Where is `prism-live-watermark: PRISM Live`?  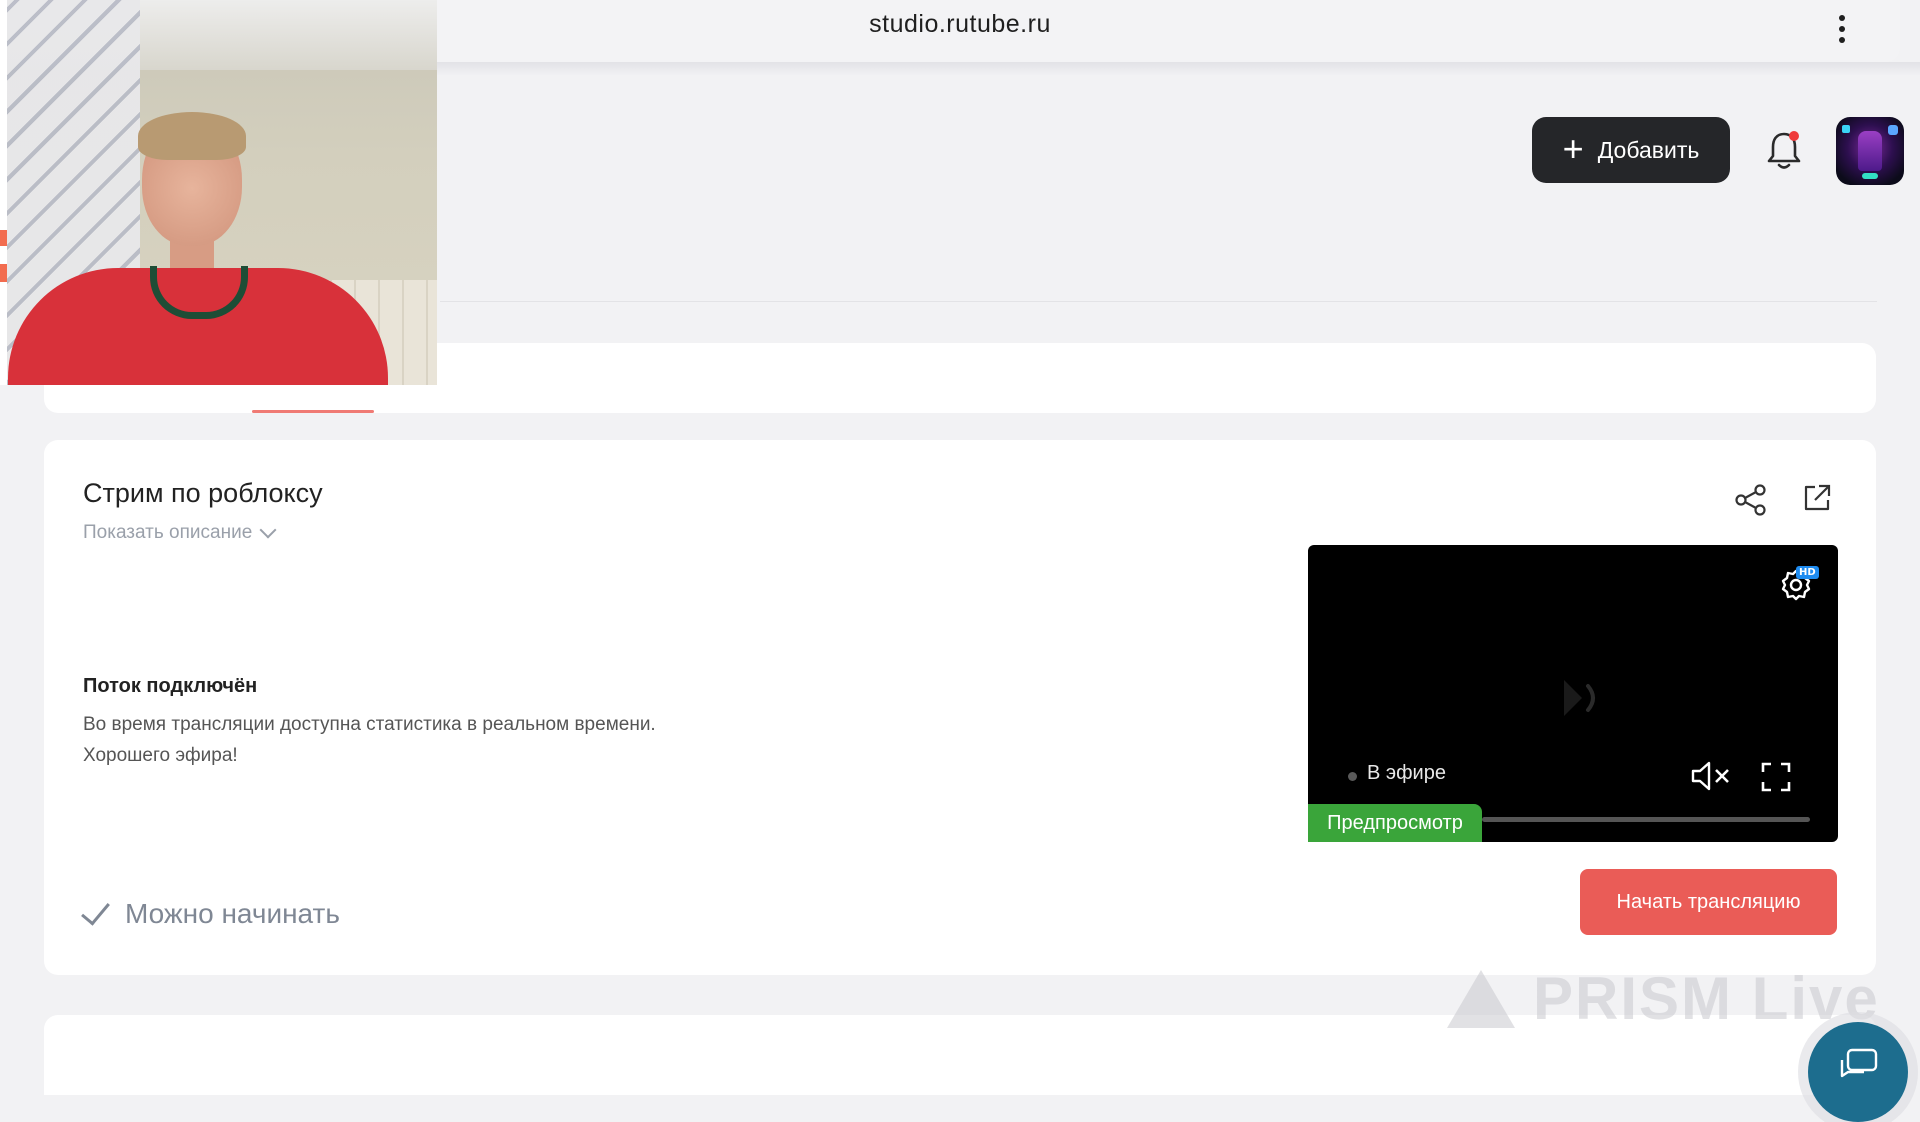 prism-live-watermark: PRISM Live is located at coordinates (1663, 998).